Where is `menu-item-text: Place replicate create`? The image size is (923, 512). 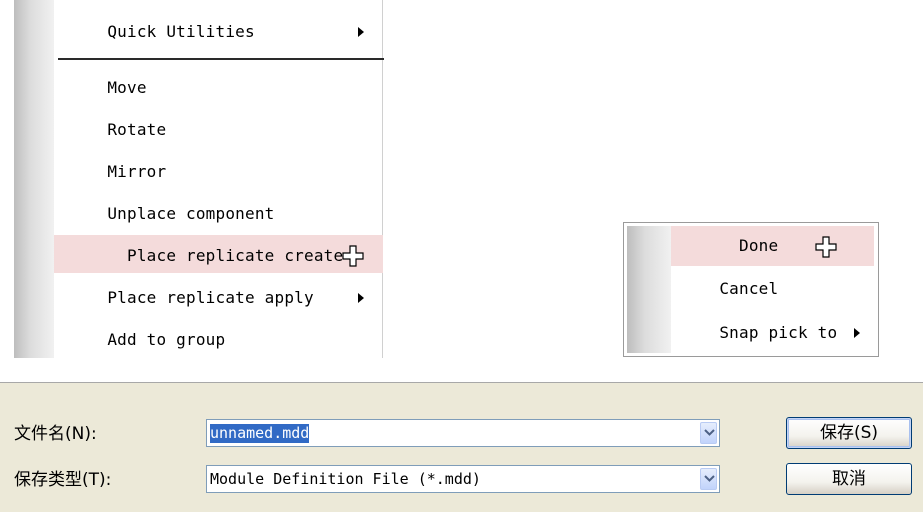 menu-item-text: Place replicate create is located at coordinates (213, 256).